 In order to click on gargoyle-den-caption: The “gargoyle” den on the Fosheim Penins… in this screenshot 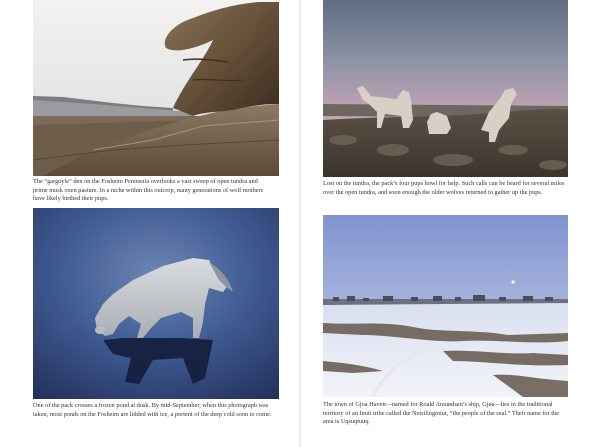, I will do `click(148, 190)`.